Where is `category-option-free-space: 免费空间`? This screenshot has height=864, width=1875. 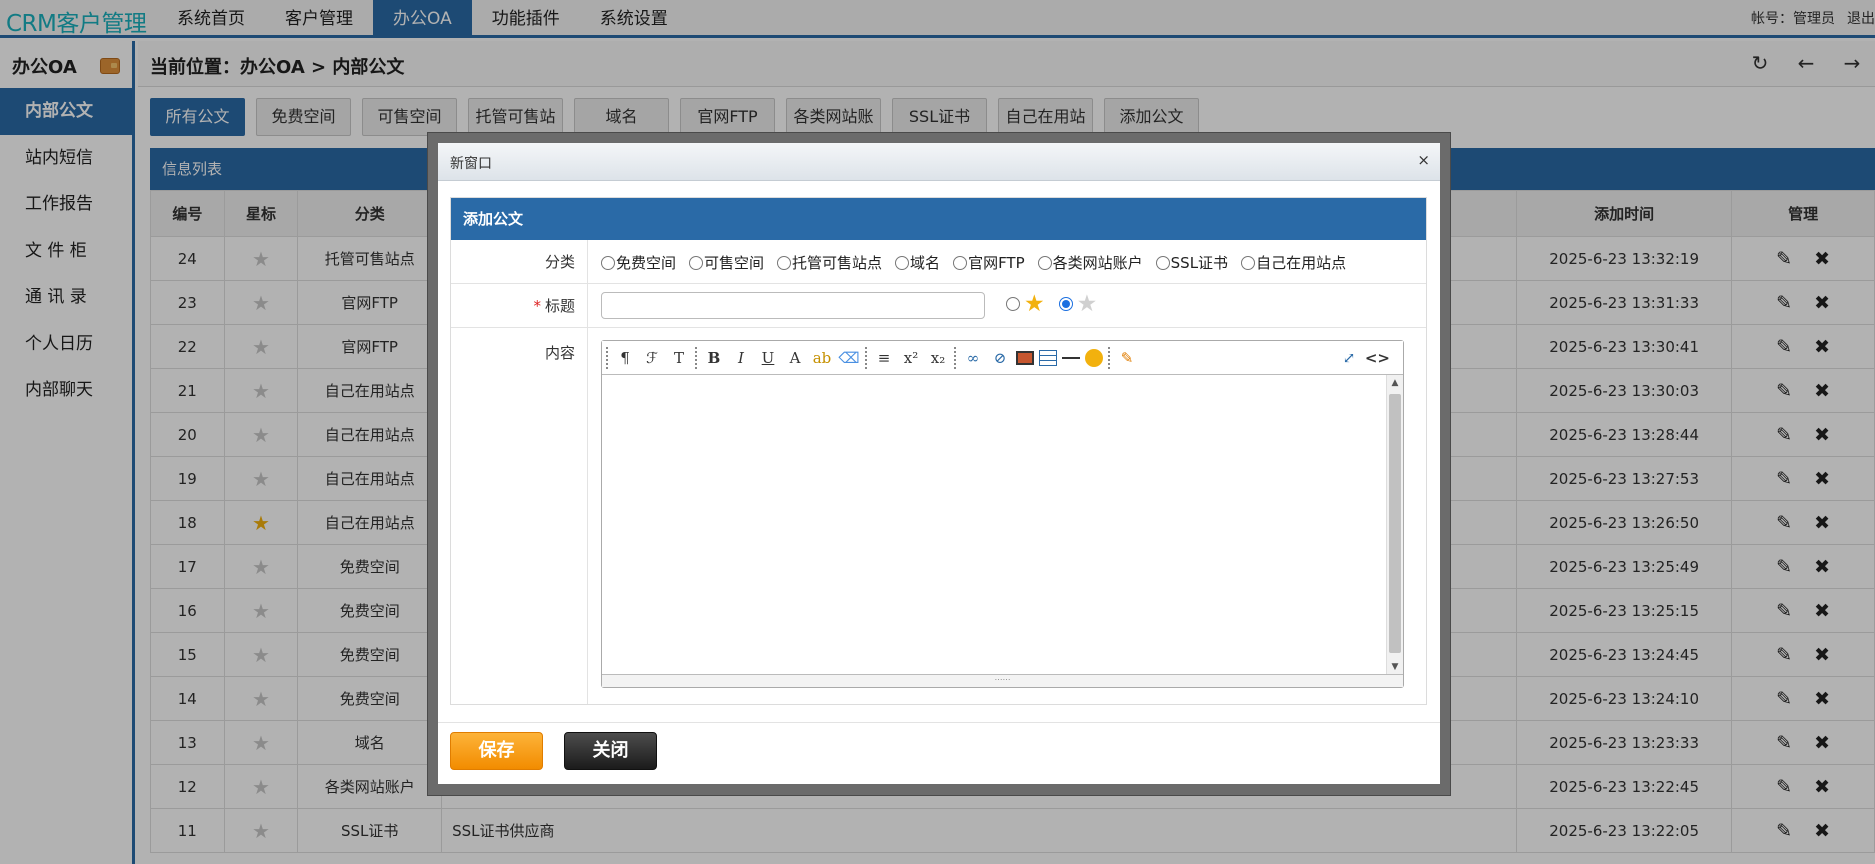 category-option-free-space: 免费空间 is located at coordinates (638, 262).